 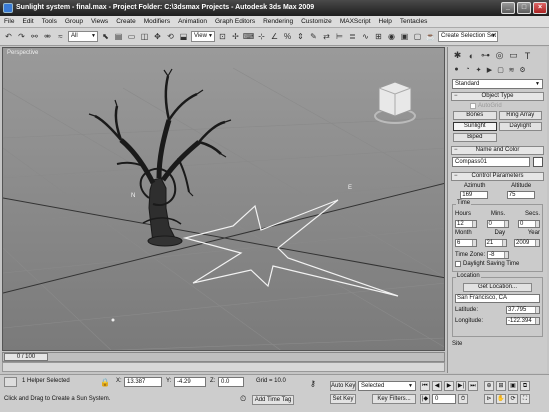 What do you see at coordinates (449, 386) in the screenshot?
I see `play-icon: ▶` at bounding box center [449, 386].